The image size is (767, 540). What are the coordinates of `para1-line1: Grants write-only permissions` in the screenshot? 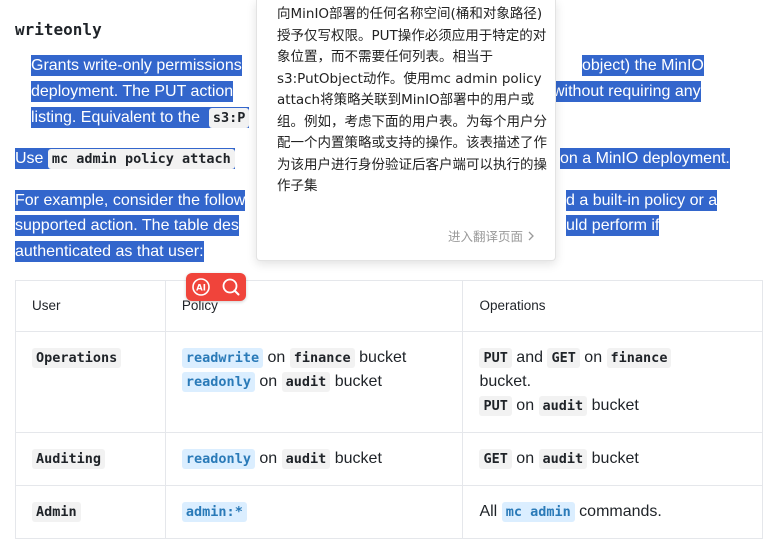 It's located at (136, 65).